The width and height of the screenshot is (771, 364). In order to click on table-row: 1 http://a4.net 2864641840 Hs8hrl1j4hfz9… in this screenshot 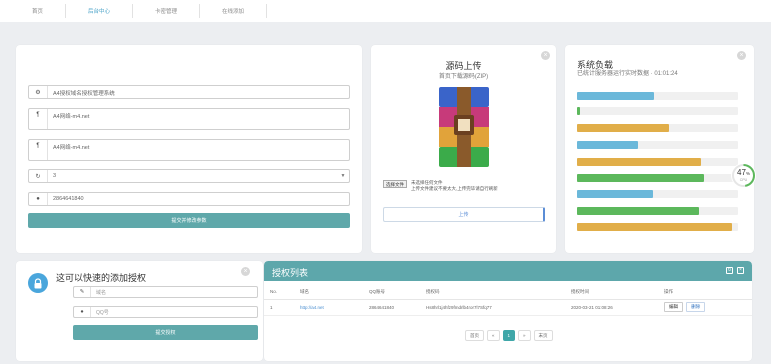, I will do `click(508, 307)`.